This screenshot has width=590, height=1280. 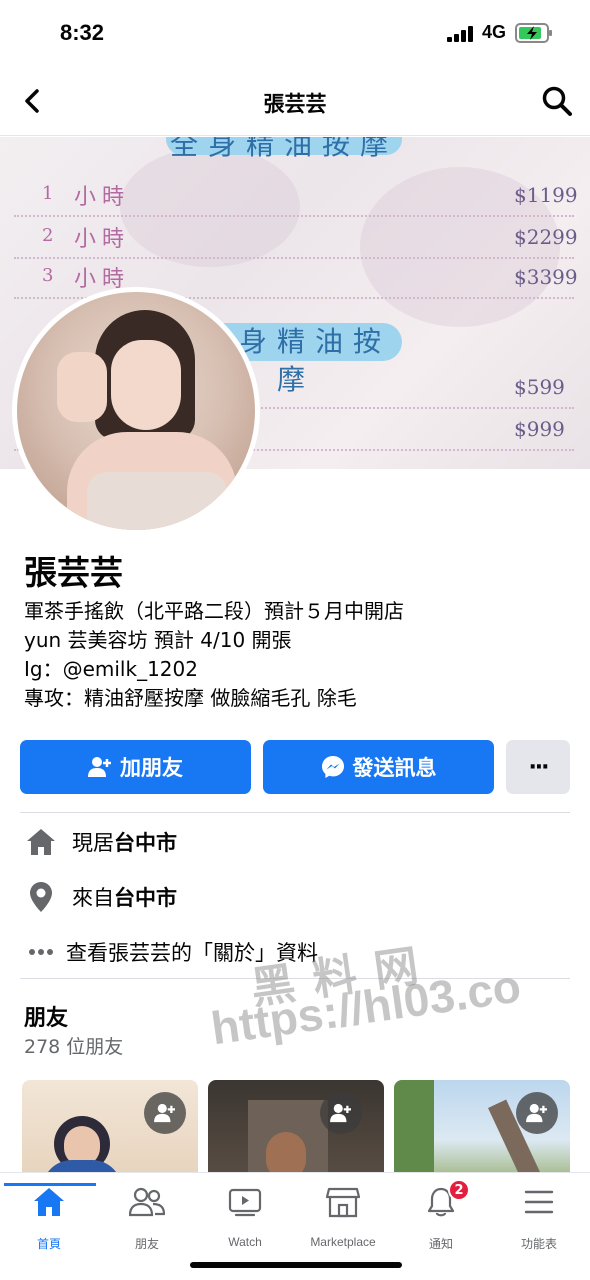 I want to click on battery-charging-icon, so click(x=533, y=33).